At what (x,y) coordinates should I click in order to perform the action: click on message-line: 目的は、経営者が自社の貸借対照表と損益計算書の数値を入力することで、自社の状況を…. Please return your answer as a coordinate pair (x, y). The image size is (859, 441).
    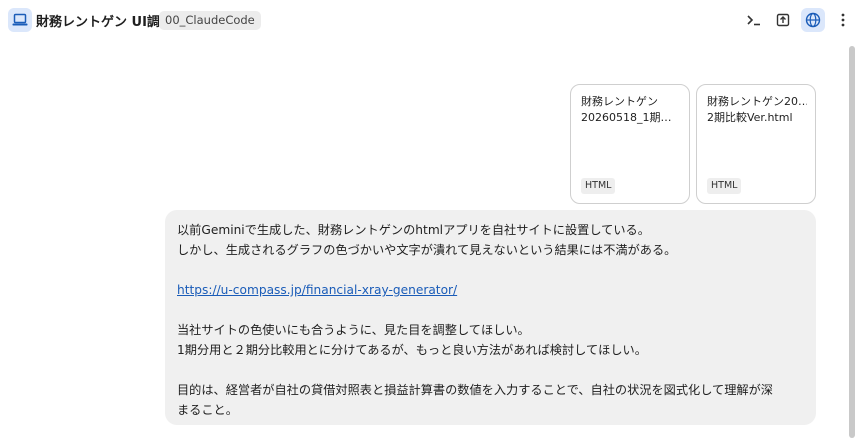
    Looking at the image, I should click on (475, 390).